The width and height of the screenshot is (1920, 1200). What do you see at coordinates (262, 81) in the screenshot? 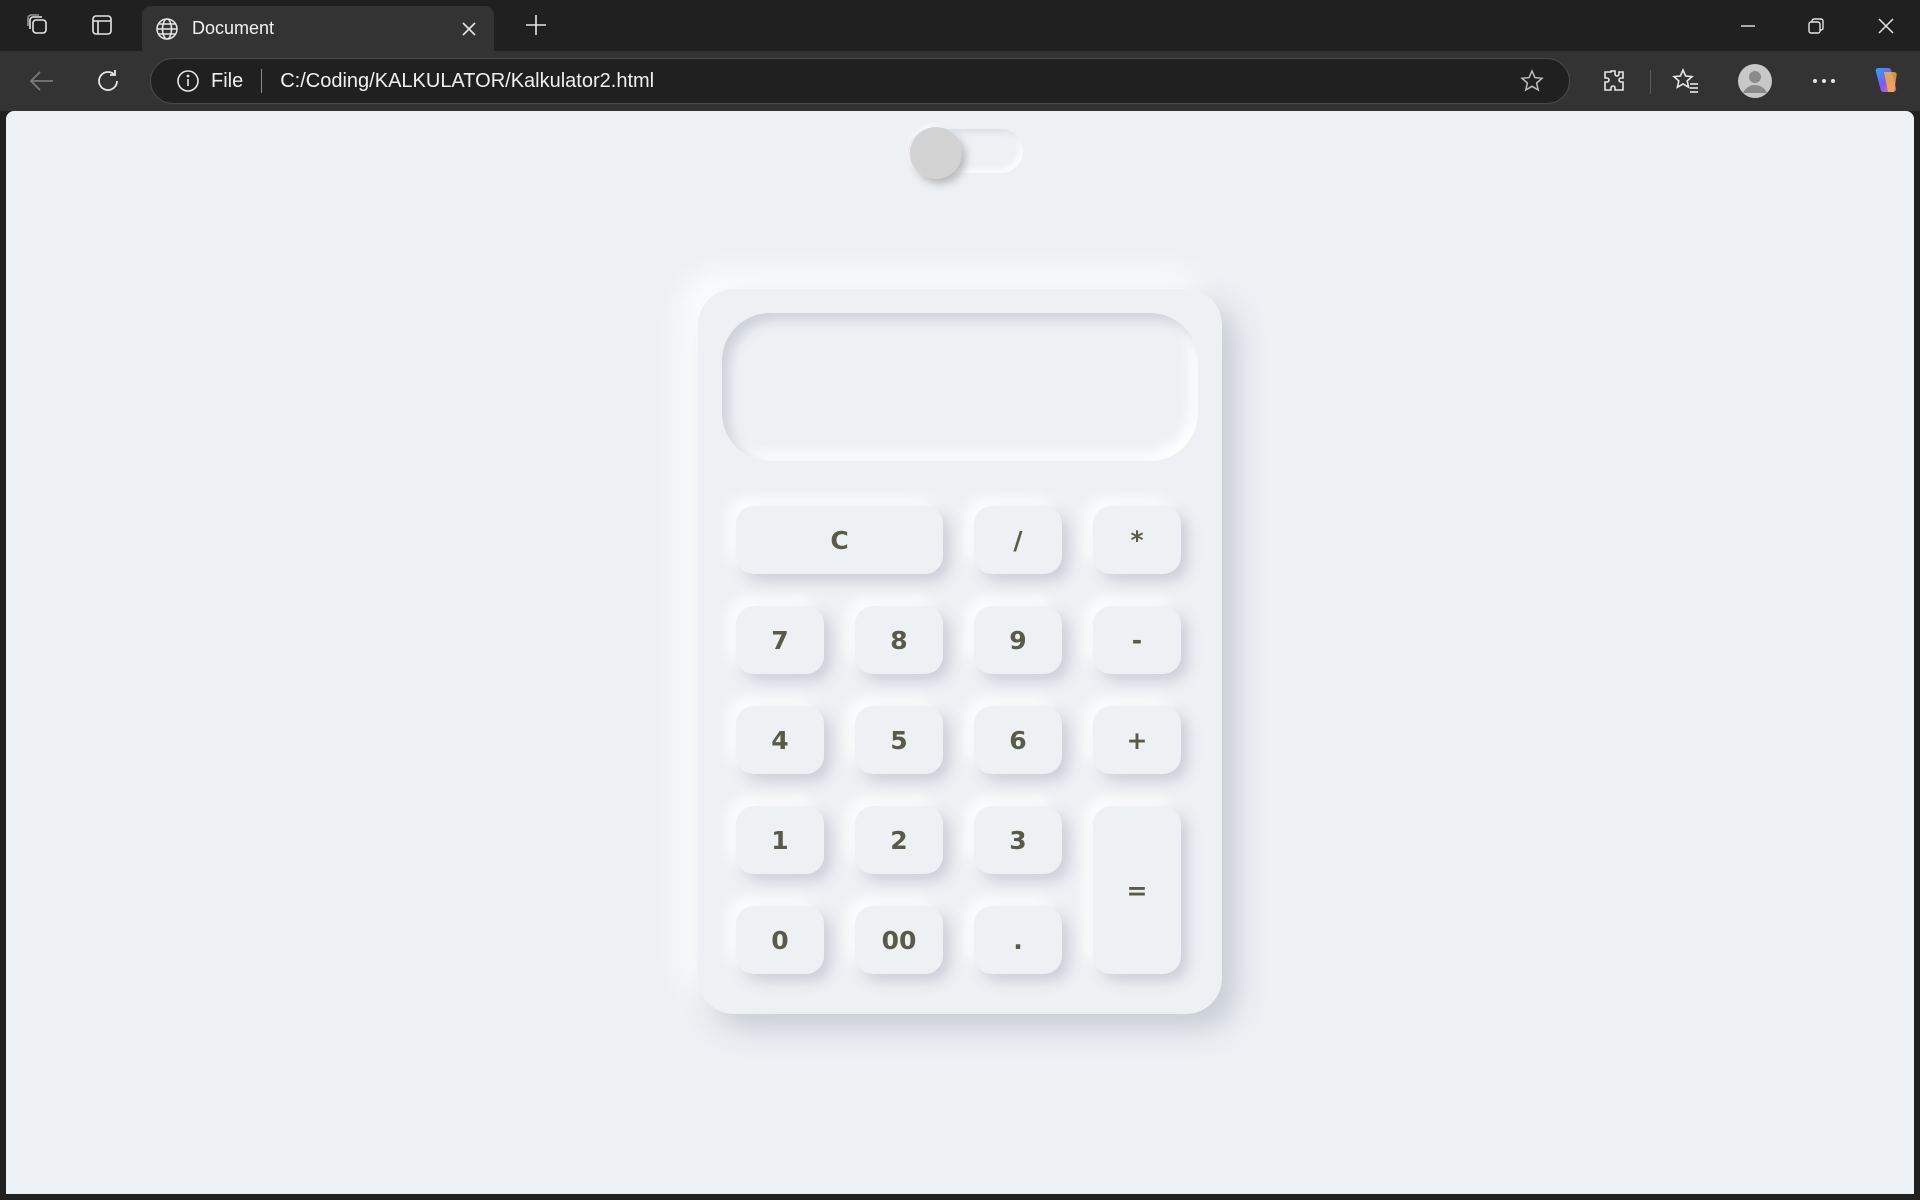
I see `address-divider` at bounding box center [262, 81].